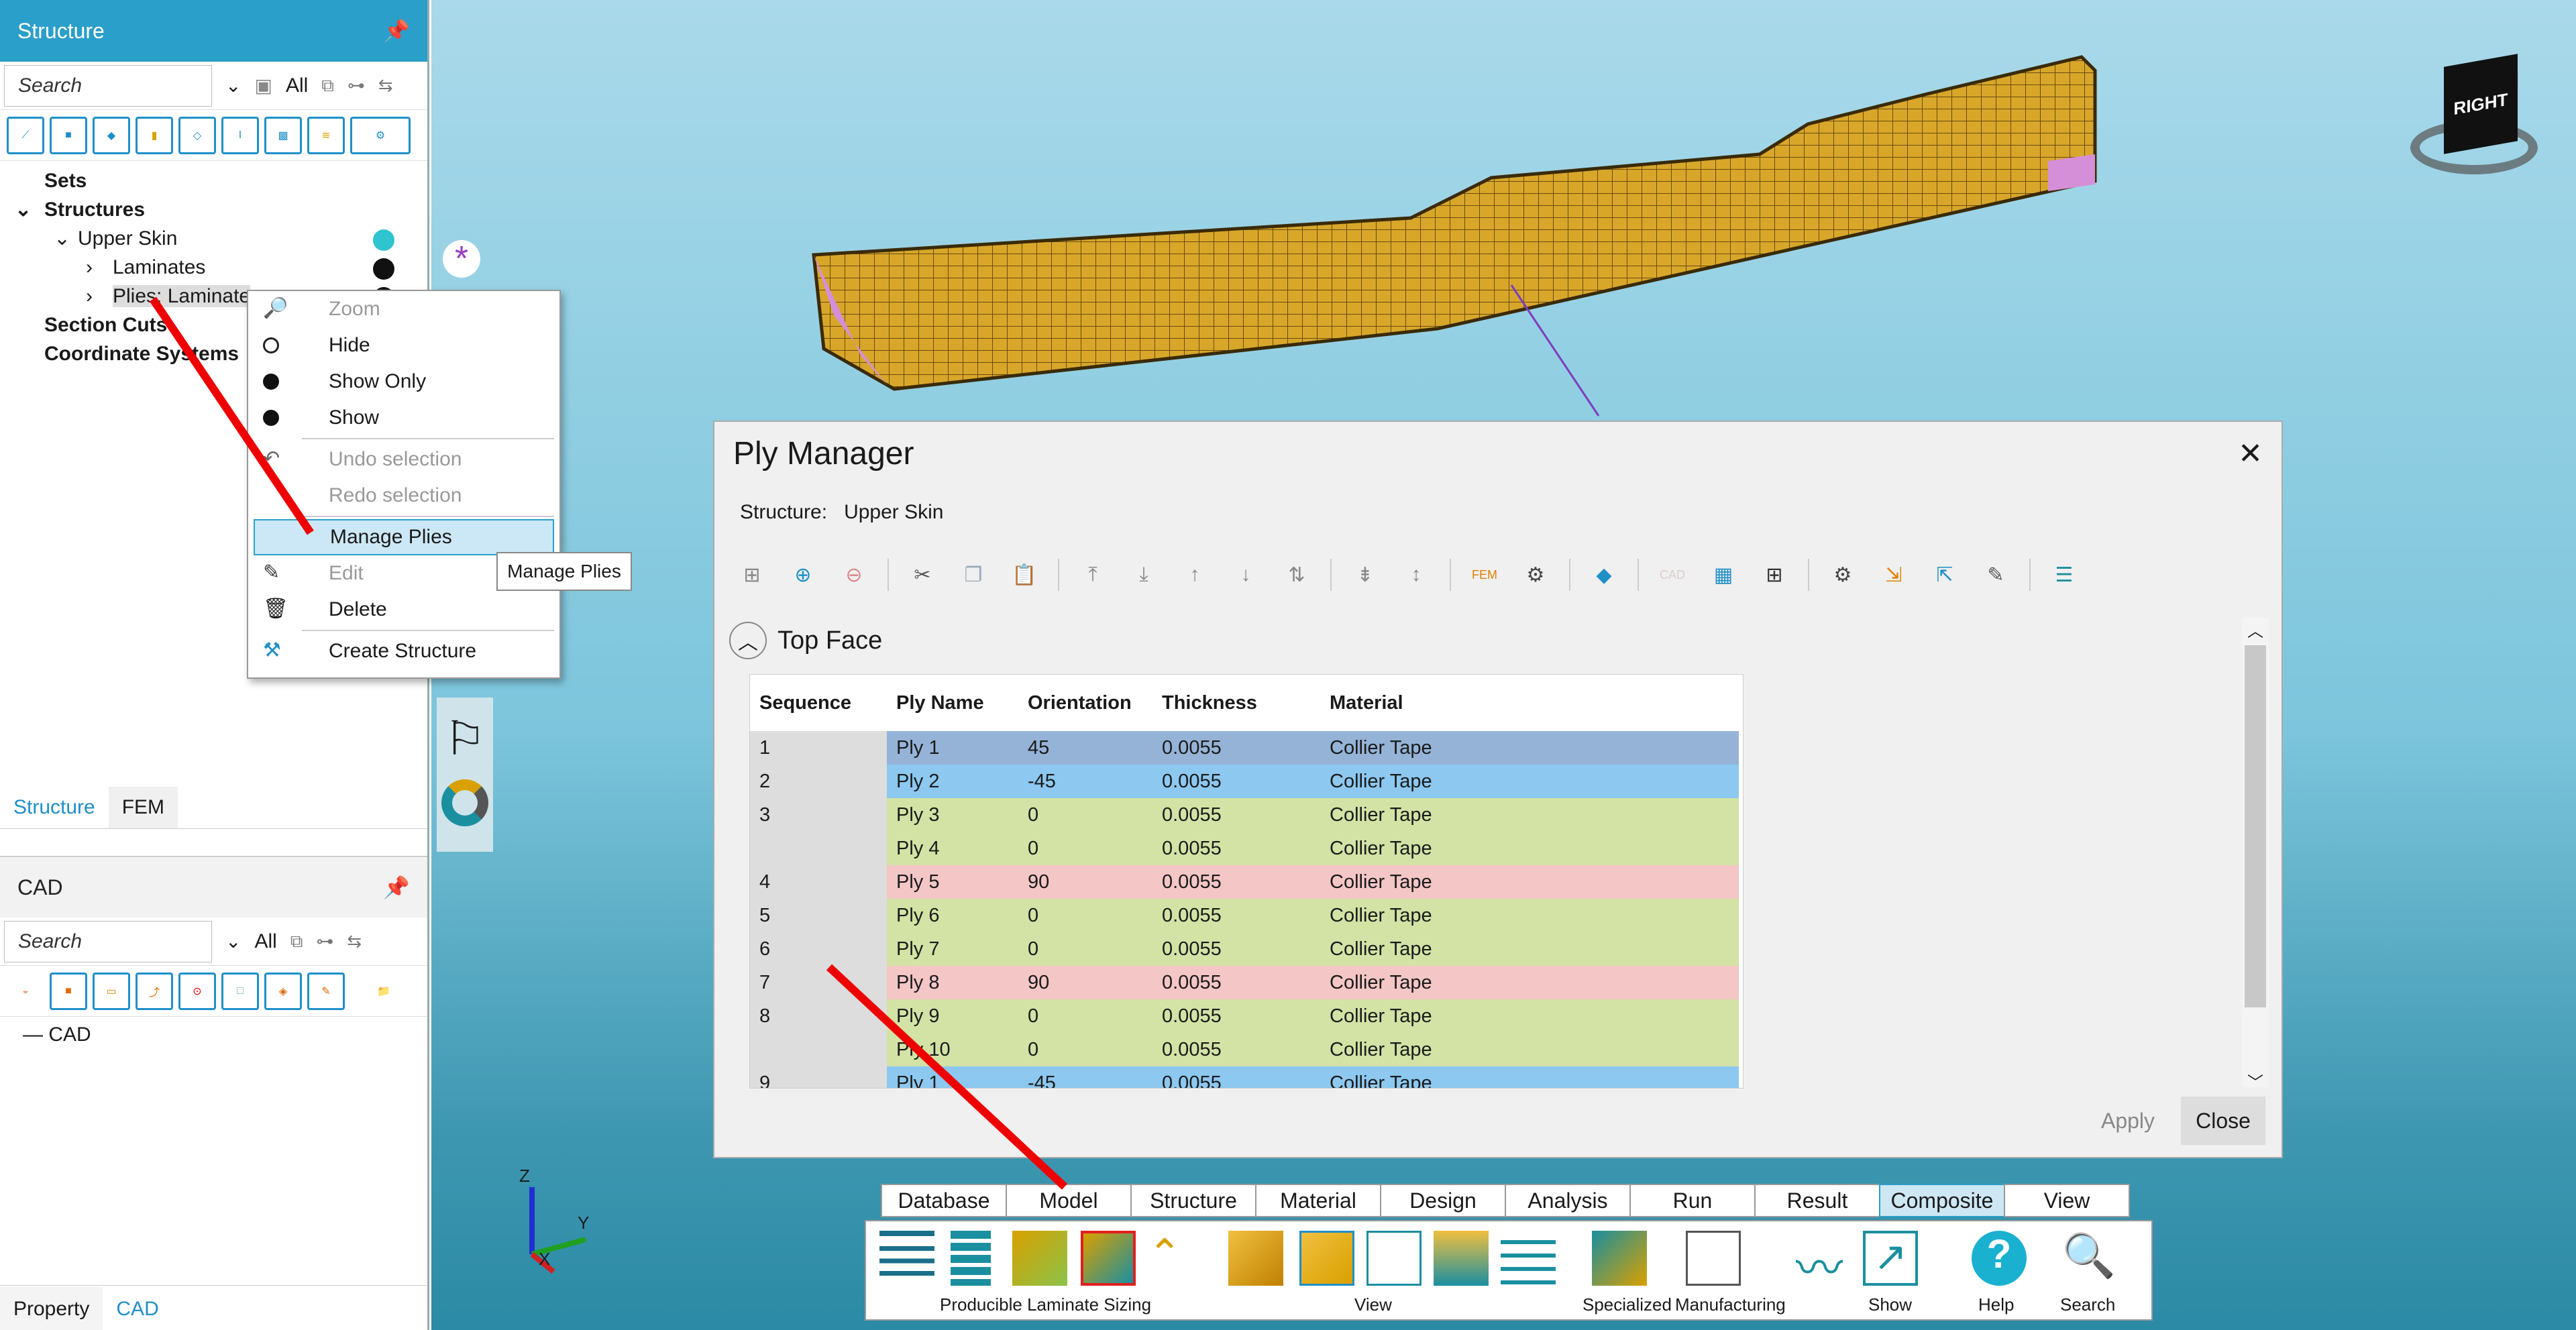 Image resolution: width=2576 pixels, height=1330 pixels. Describe the element at coordinates (1092, 575) in the screenshot. I see `move-top-icon: ⤒` at that location.